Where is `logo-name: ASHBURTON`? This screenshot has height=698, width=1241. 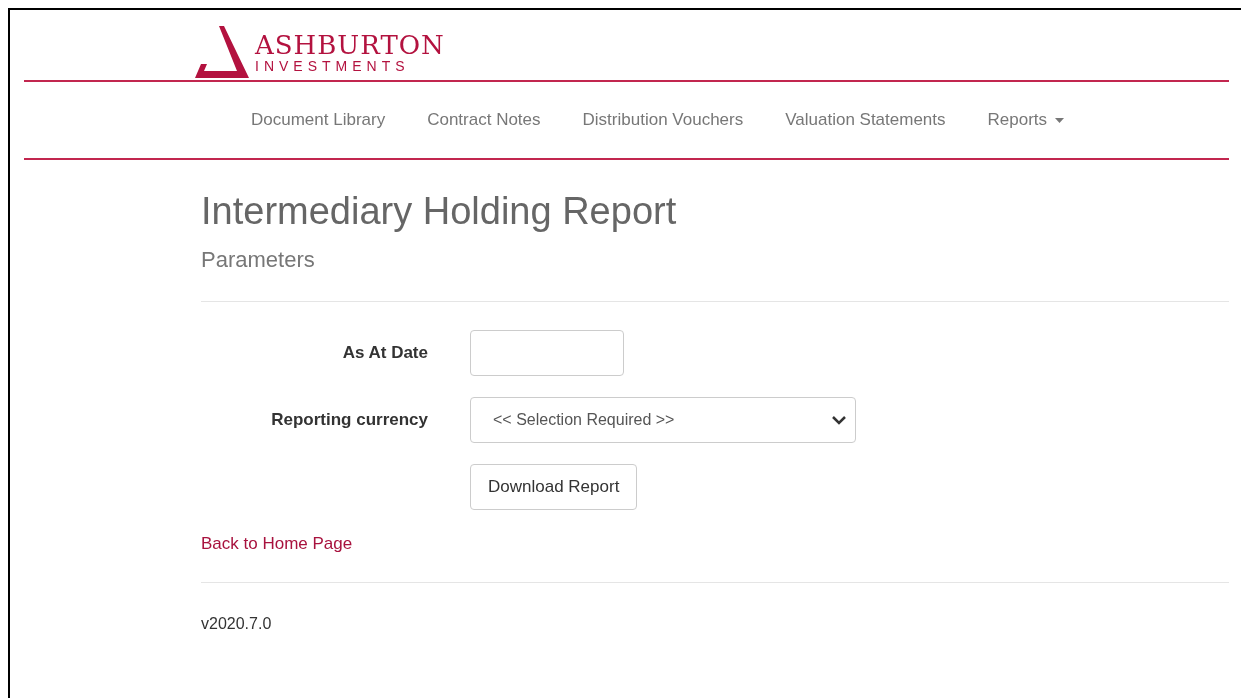 logo-name: ASHBURTON is located at coordinates (350, 44).